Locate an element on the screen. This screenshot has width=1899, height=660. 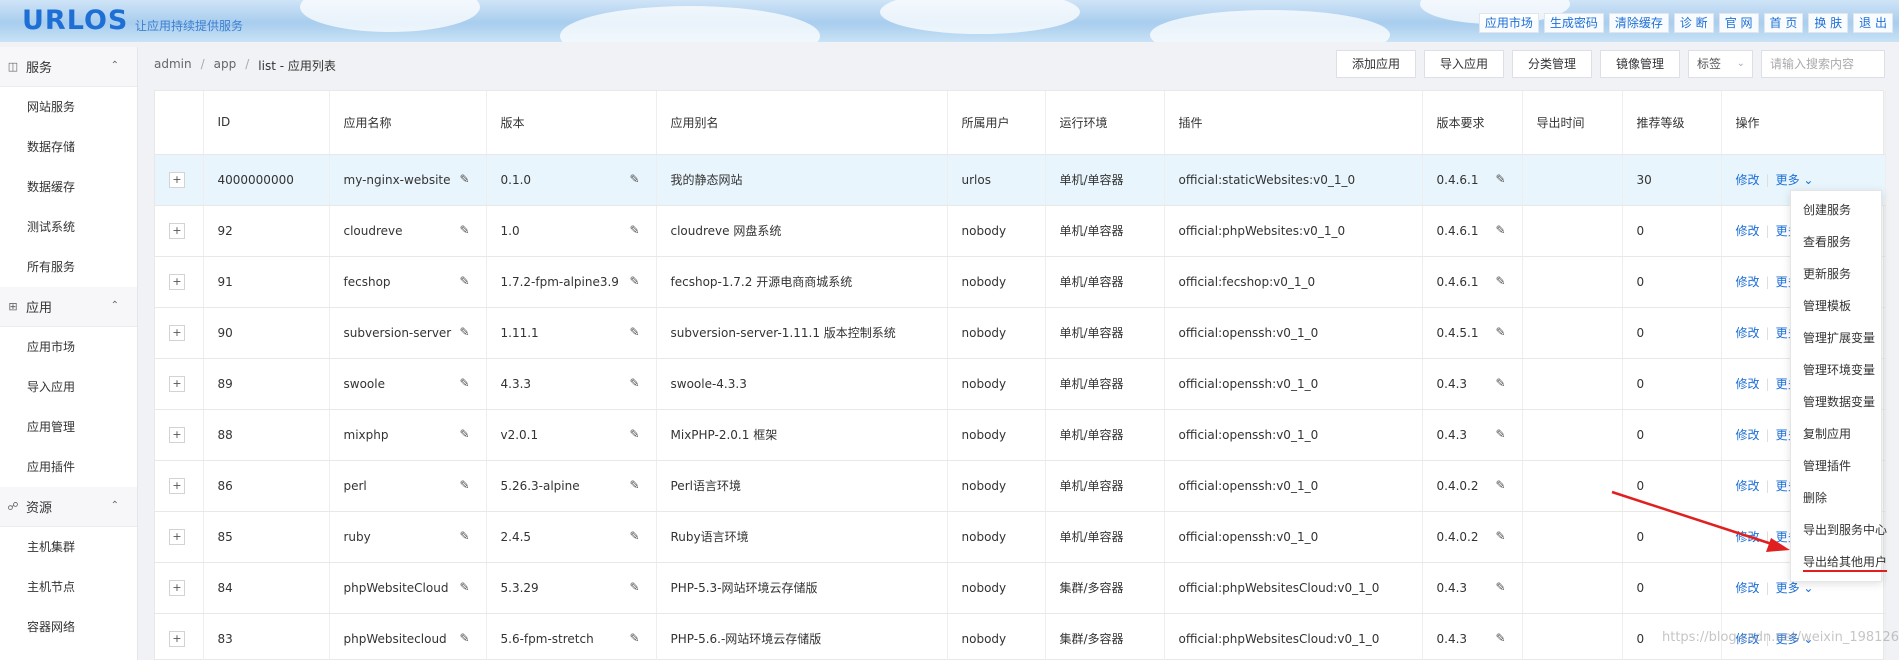
nav-app-market: 应用市场 is located at coordinates (1508, 23).